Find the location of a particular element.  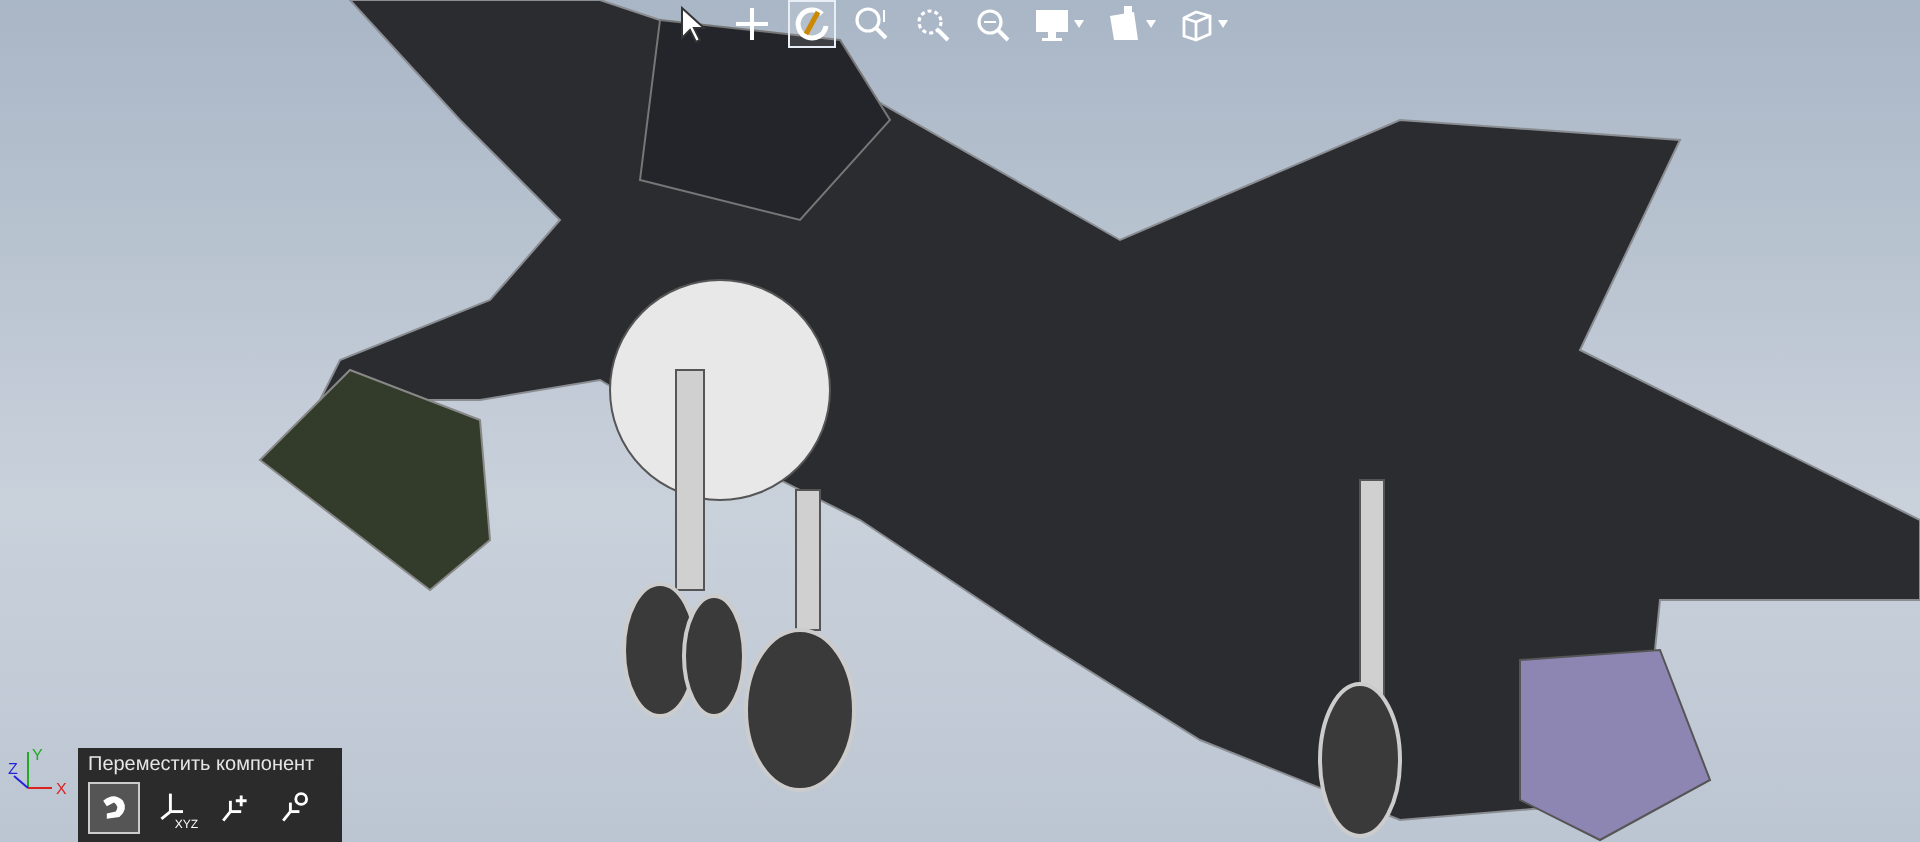

free-drag-button is located at coordinates (114, 808).